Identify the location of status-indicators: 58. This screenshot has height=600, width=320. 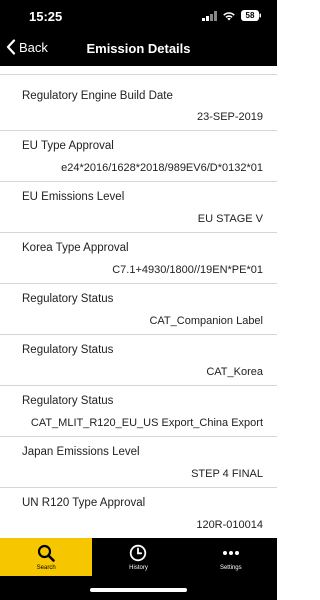
(231, 15).